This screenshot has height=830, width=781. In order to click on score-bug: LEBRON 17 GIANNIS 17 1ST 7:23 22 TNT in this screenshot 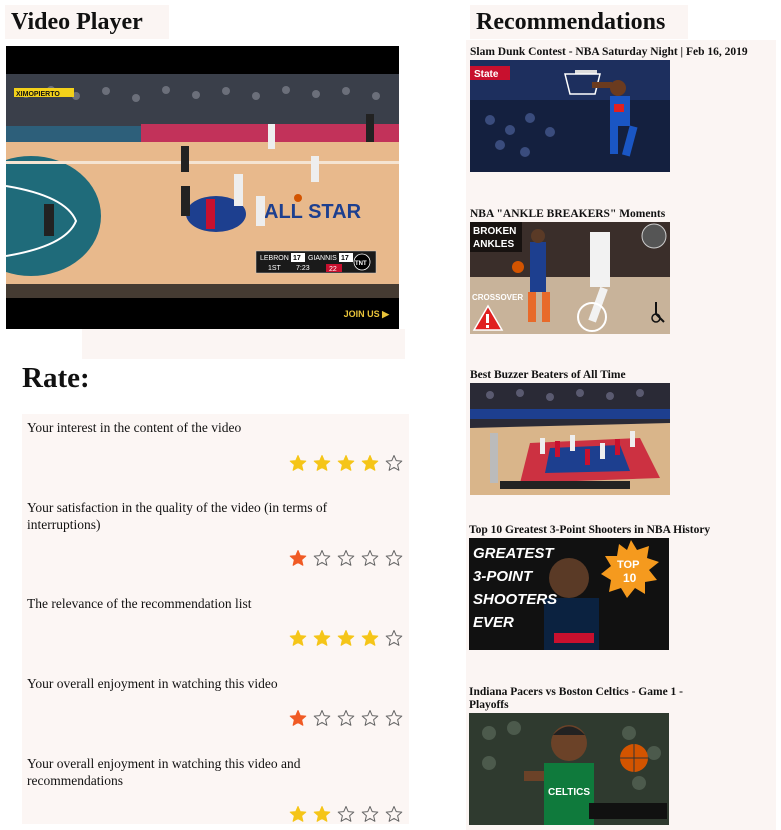, I will do `click(316, 262)`.